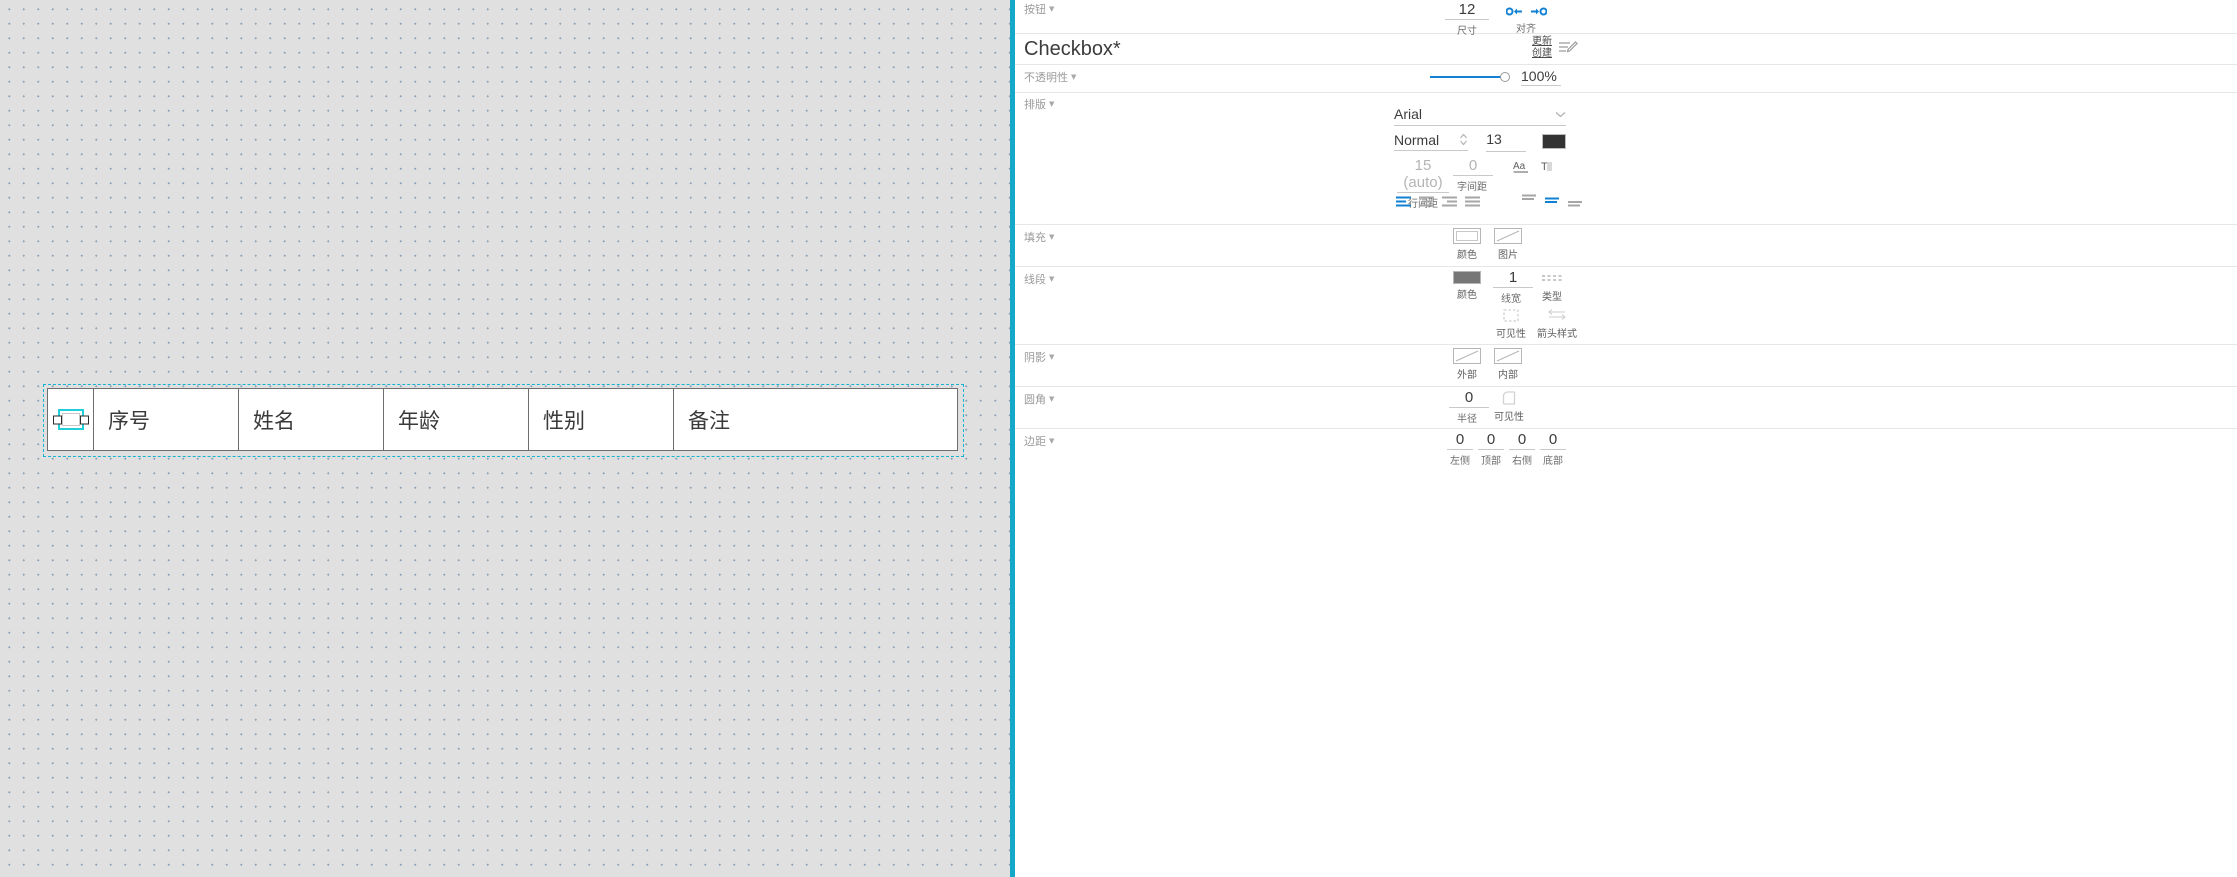  What do you see at coordinates (1468, 77) in the screenshot?
I see `opacity-track` at bounding box center [1468, 77].